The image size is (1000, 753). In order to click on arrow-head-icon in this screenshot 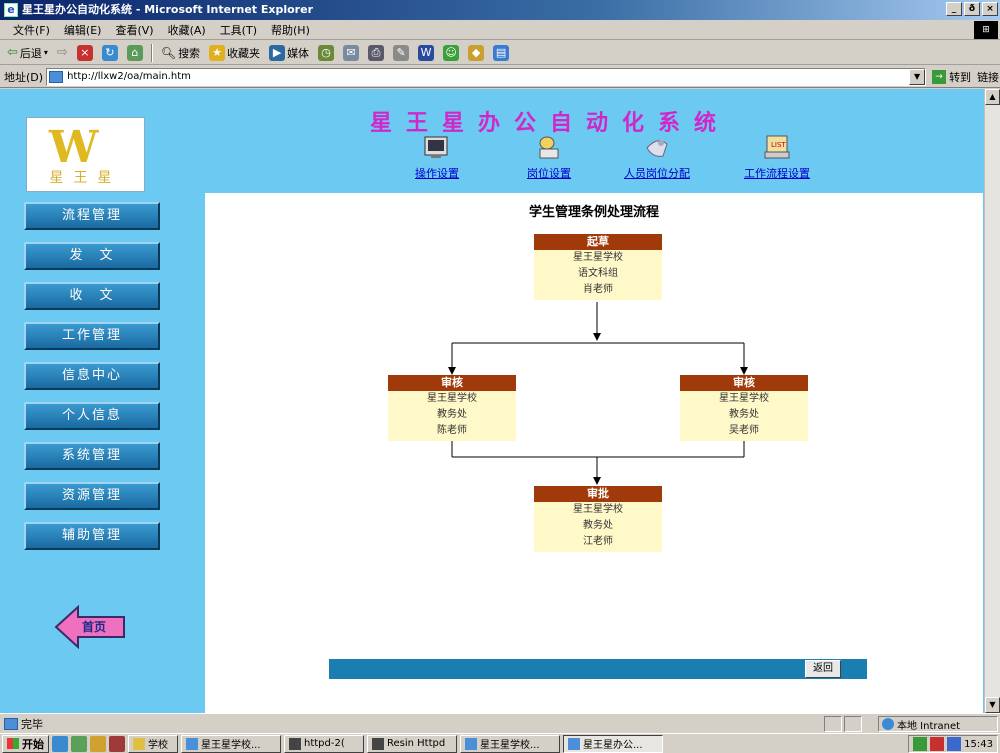, I will do `click(597, 337)`.